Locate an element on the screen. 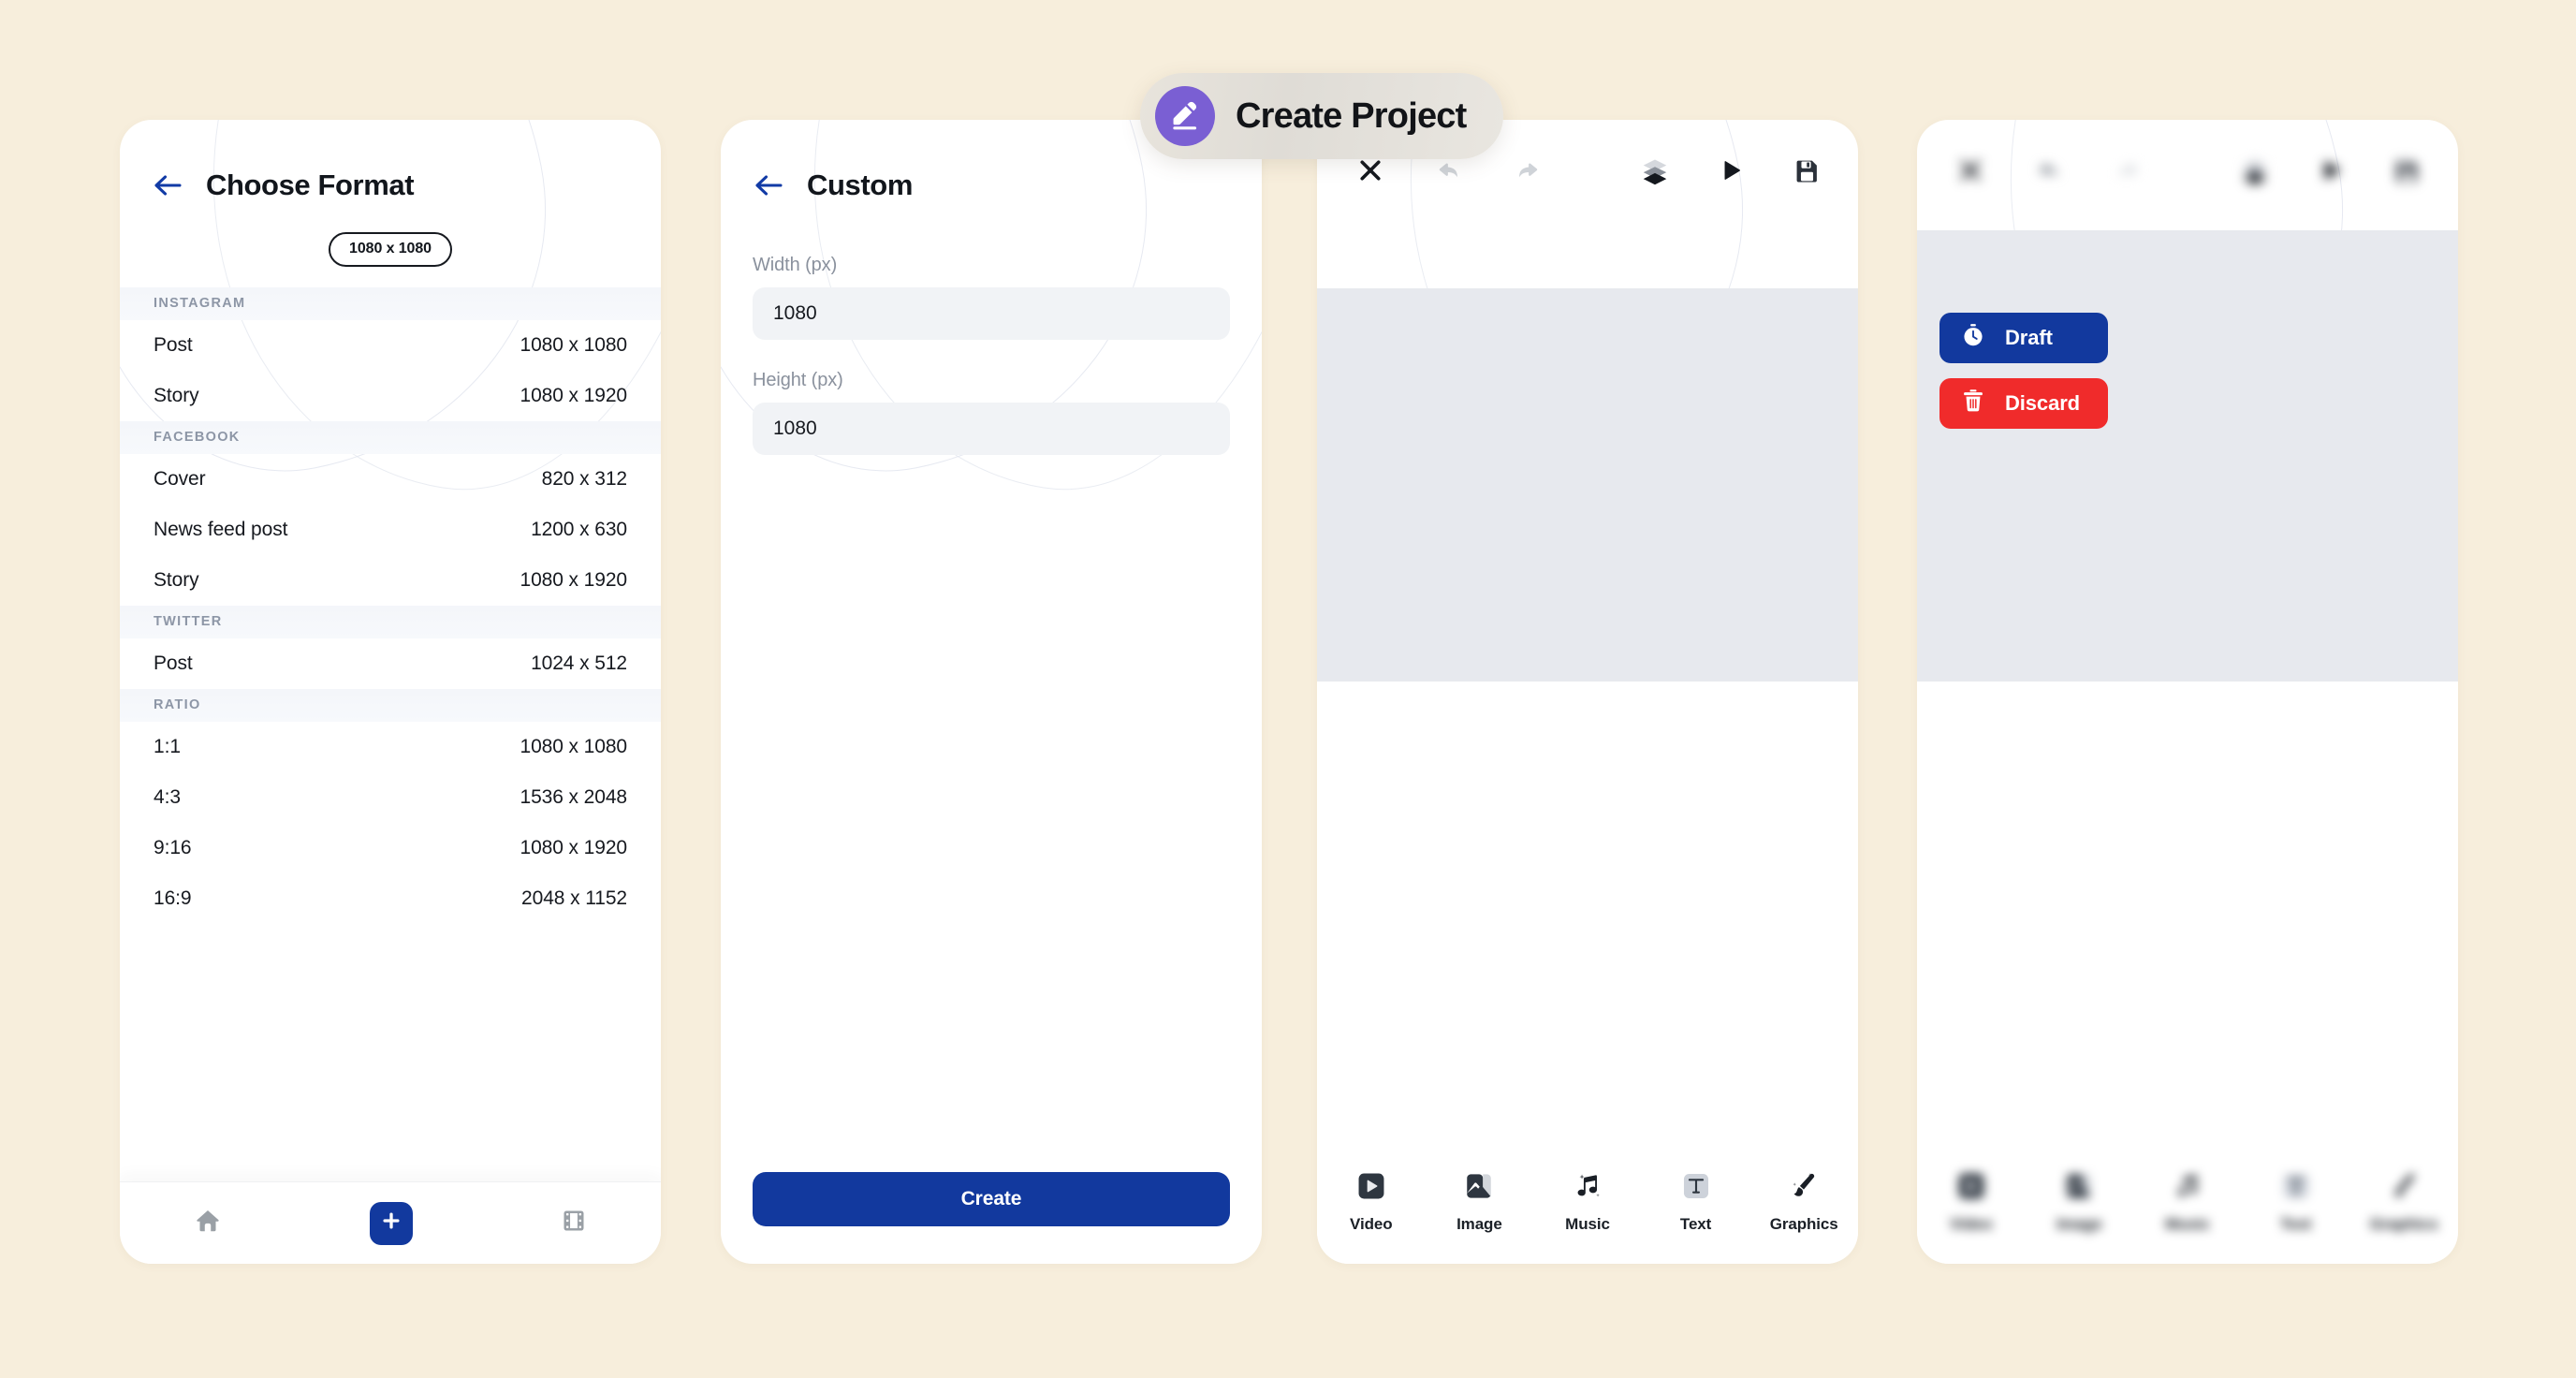 The height and width of the screenshot is (1378, 2576). format-row-twitter-post: Post 1024 x 512 is located at coordinates (390, 663).